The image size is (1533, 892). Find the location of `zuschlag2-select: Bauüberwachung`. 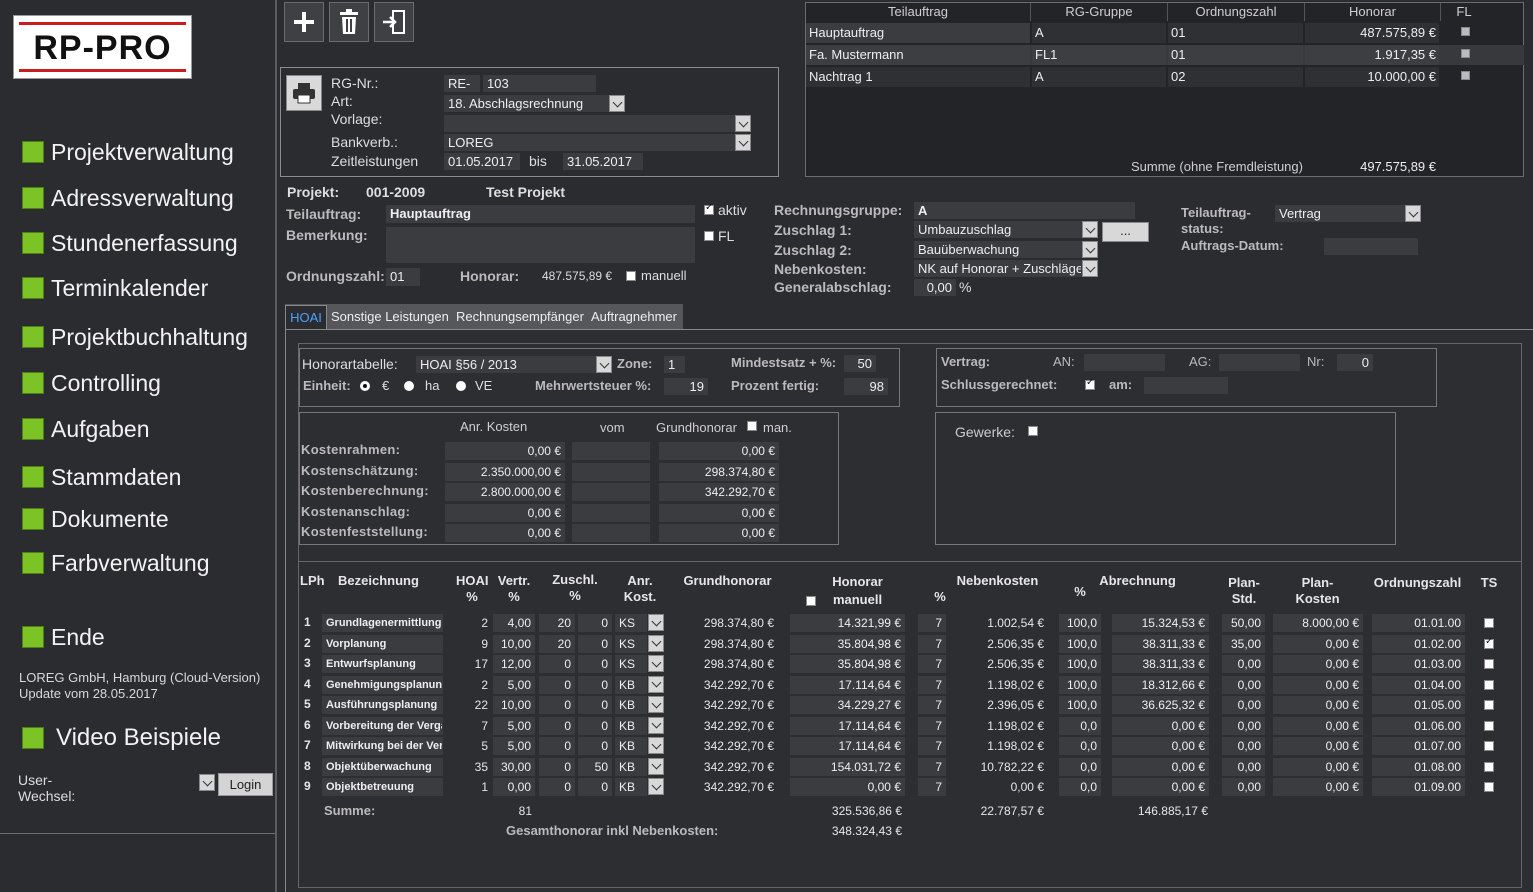

zuschlag2-select: Bauüberwachung is located at coordinates (998, 249).